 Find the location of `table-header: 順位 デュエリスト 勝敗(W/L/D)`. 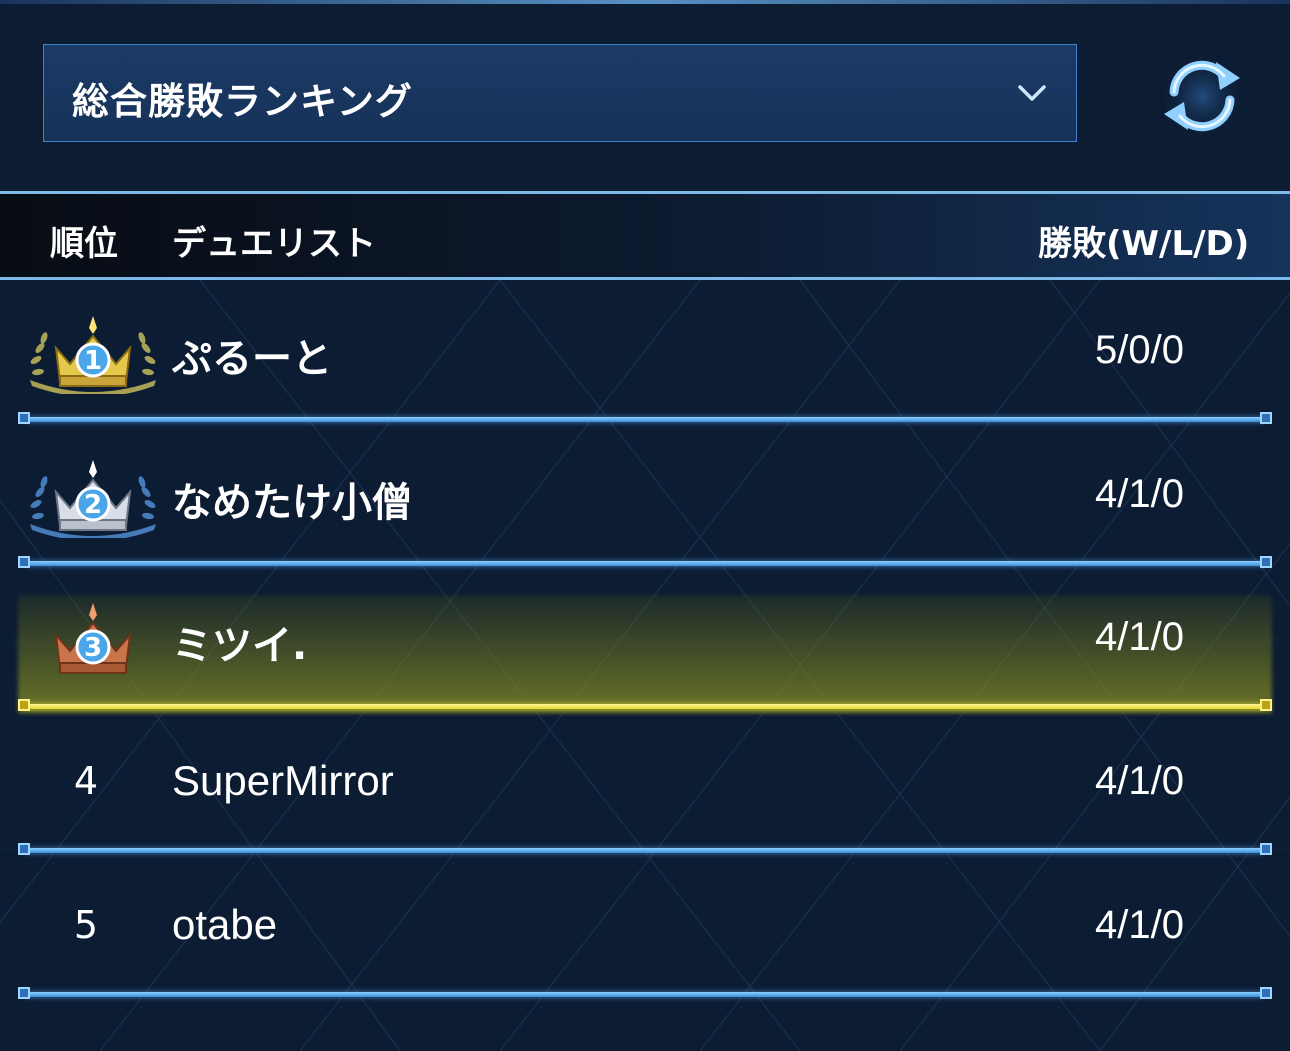

table-header: 順位 デュエリスト 勝敗(W/L/D) is located at coordinates (645, 235).